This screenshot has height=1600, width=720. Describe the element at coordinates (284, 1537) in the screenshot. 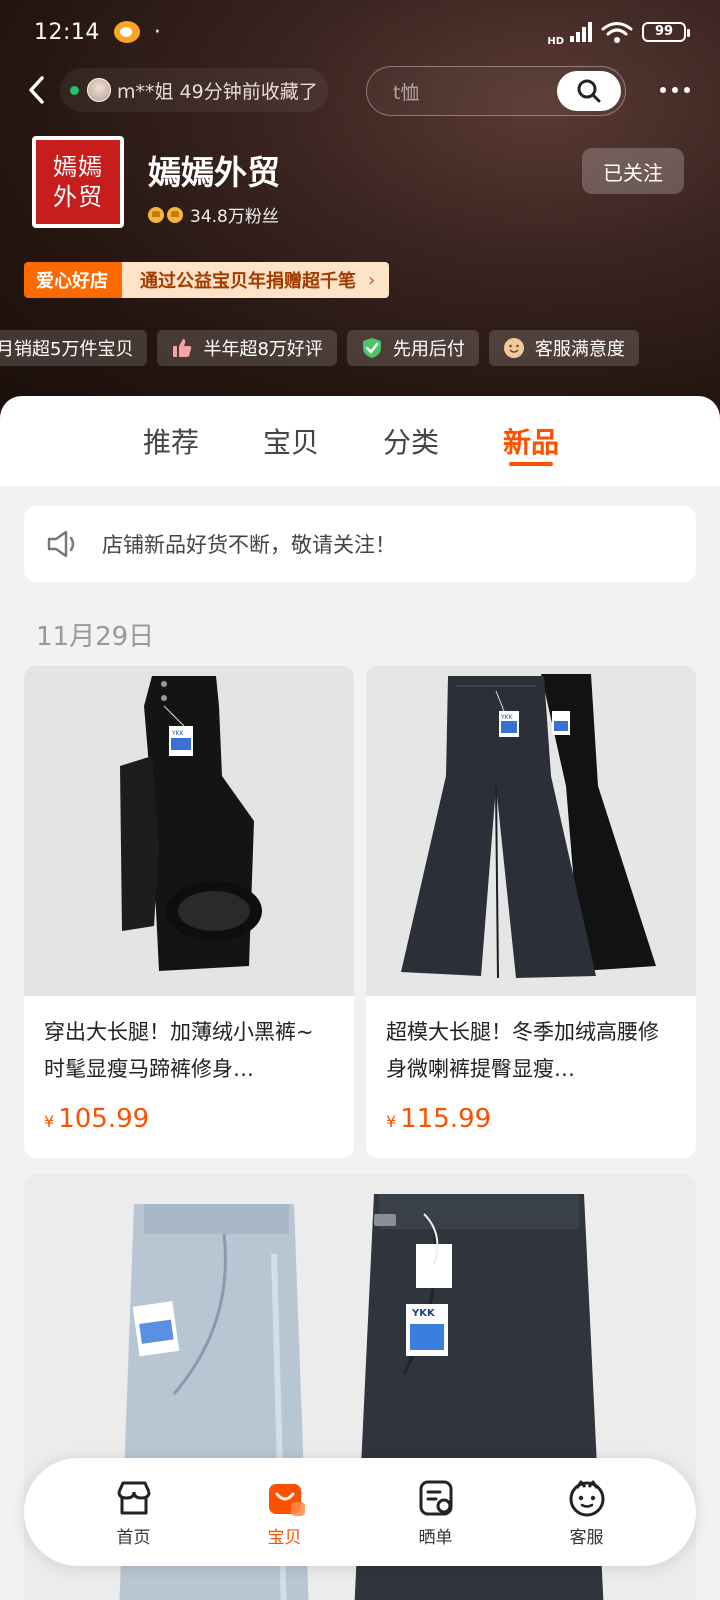

I see `nav-label: 宝贝` at that location.